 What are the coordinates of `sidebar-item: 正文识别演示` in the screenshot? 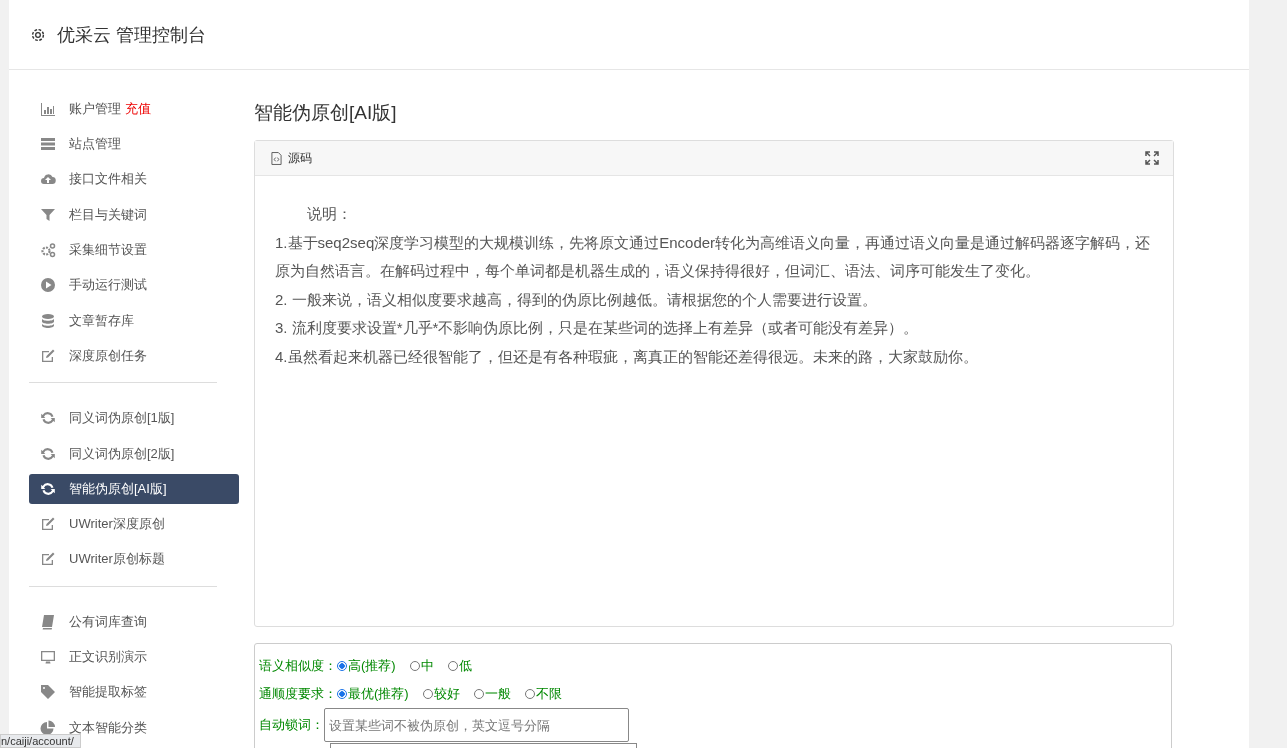 It's located at (134, 657).